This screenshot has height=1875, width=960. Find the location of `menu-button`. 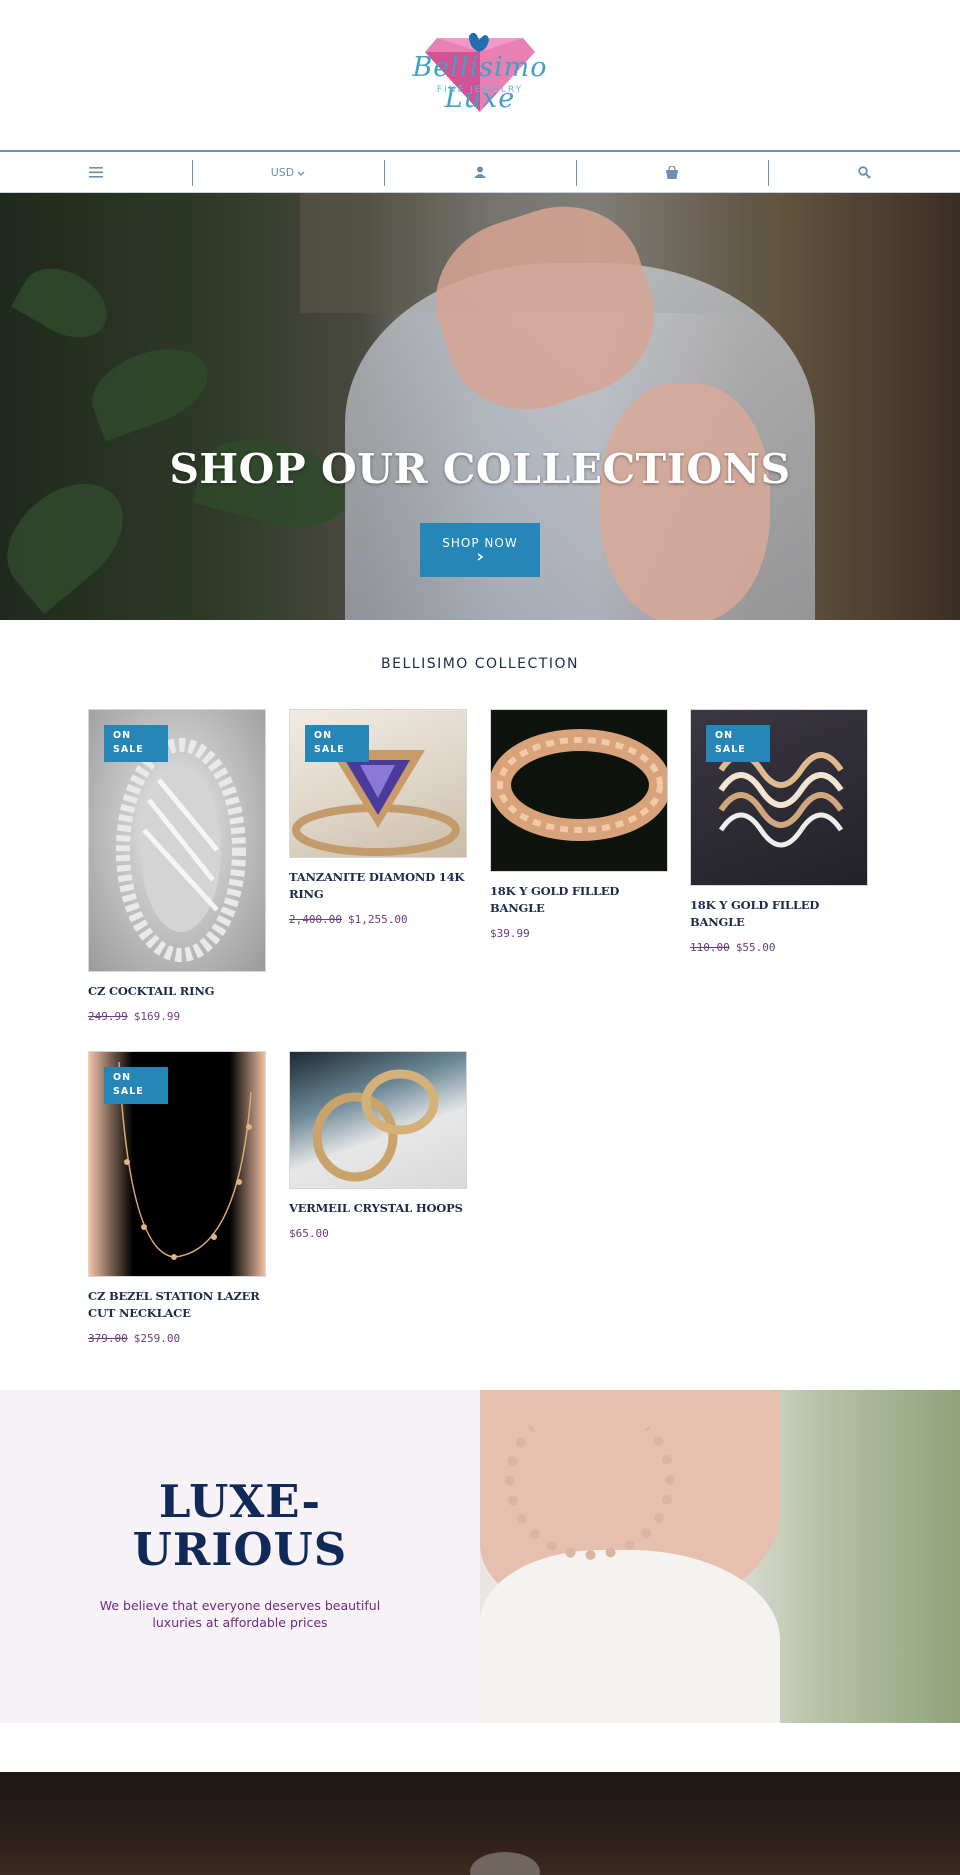

menu-button is located at coordinates (96, 172).